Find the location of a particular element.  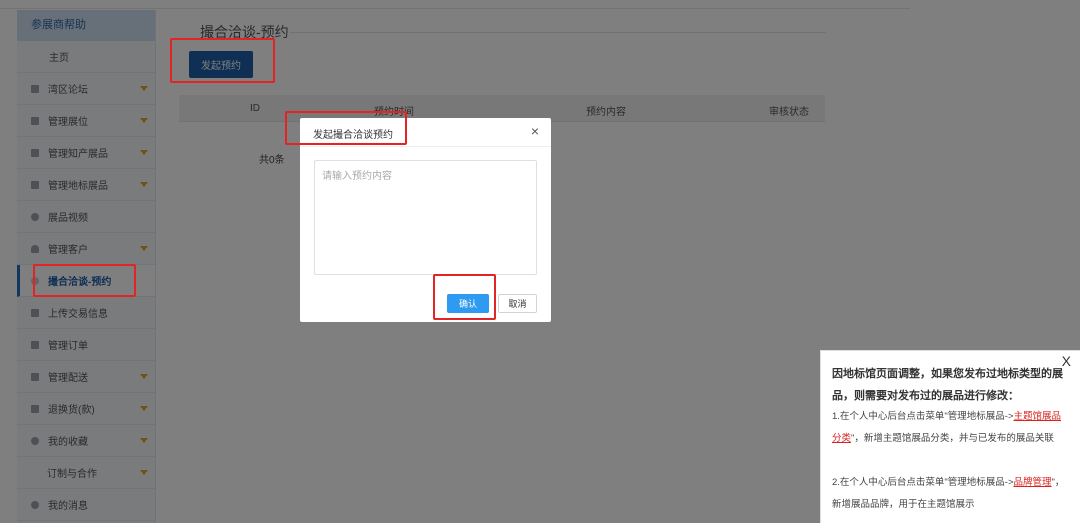

notice-item-2-text: 2.在个人中心后台点击菜单"管理地标展品-> is located at coordinates (923, 482).